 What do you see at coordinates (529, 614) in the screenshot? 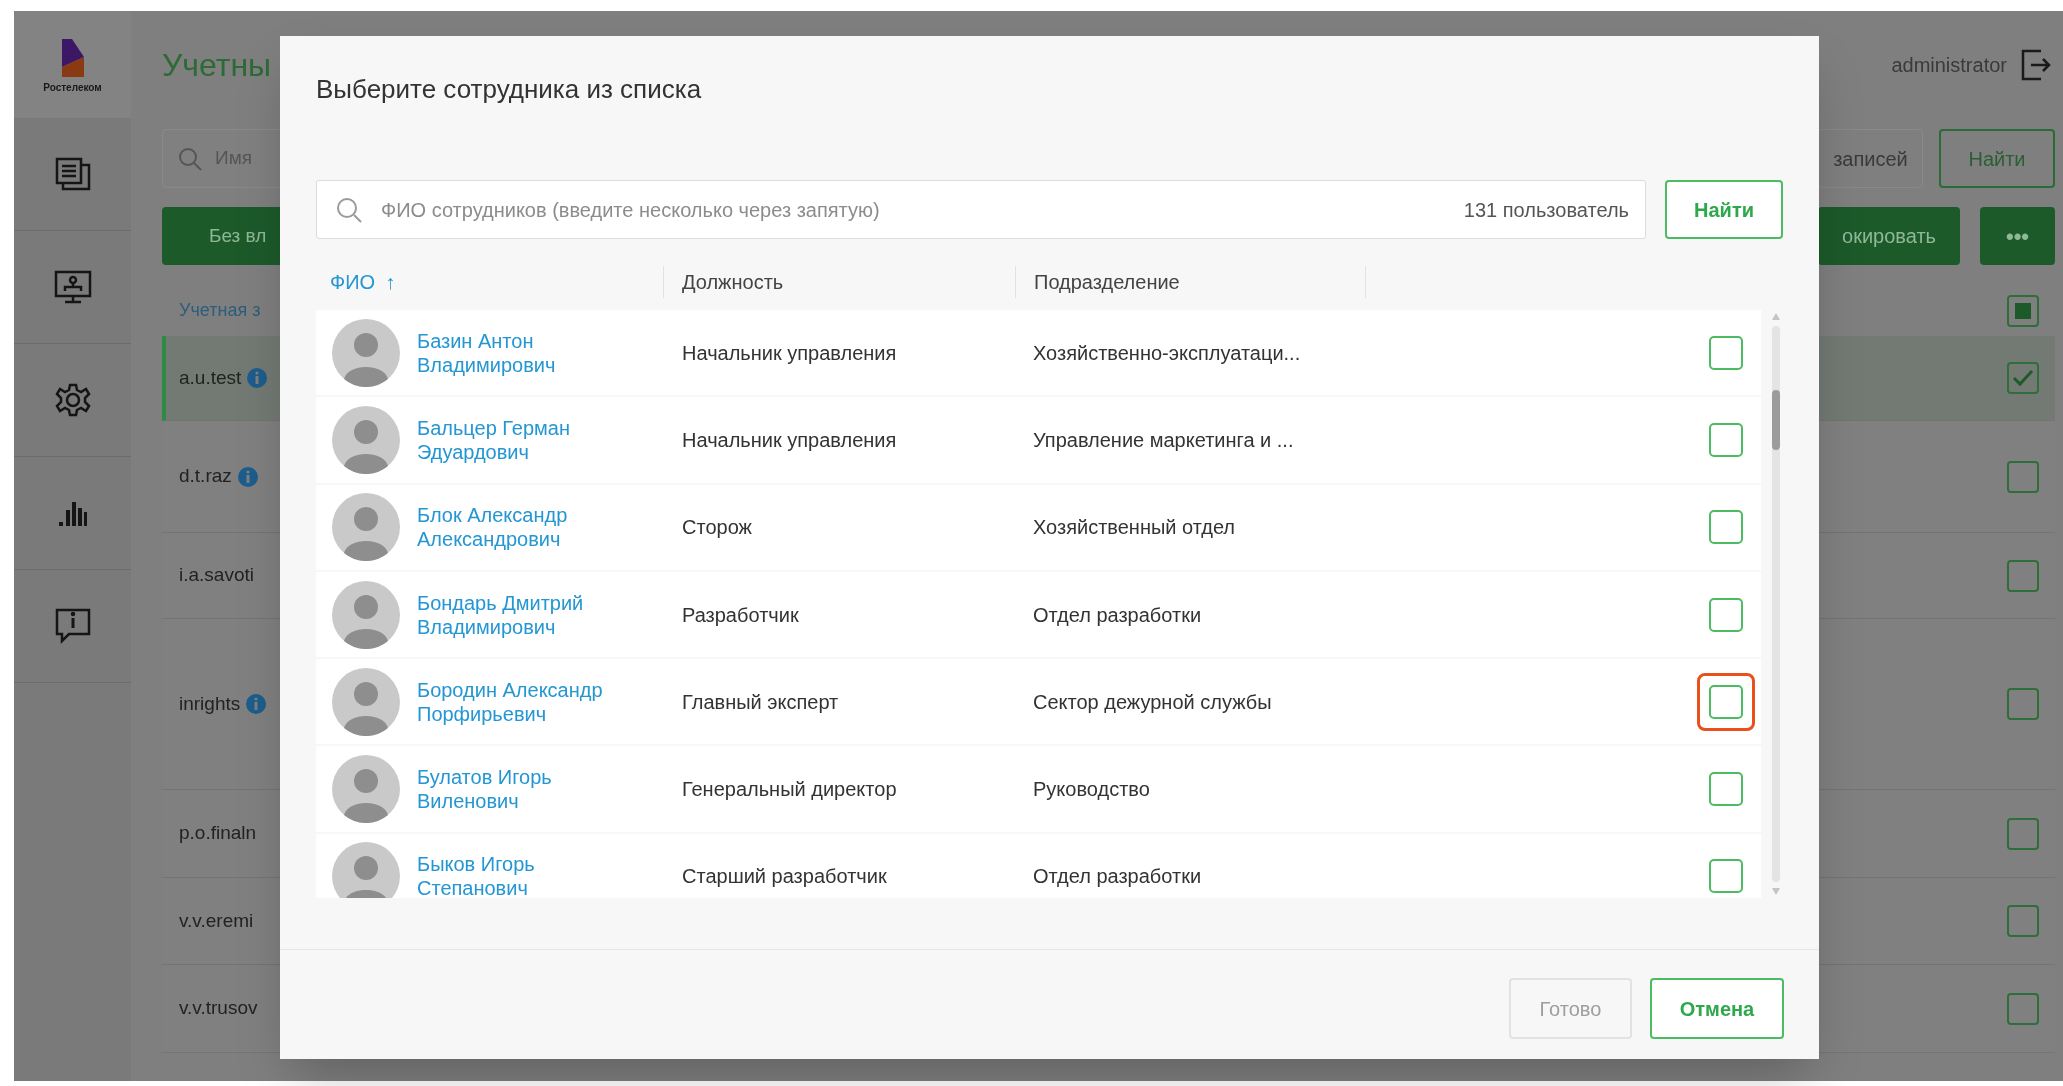
I see `employee-name-link: Бондарь Дмитрий Владимирович` at bounding box center [529, 614].